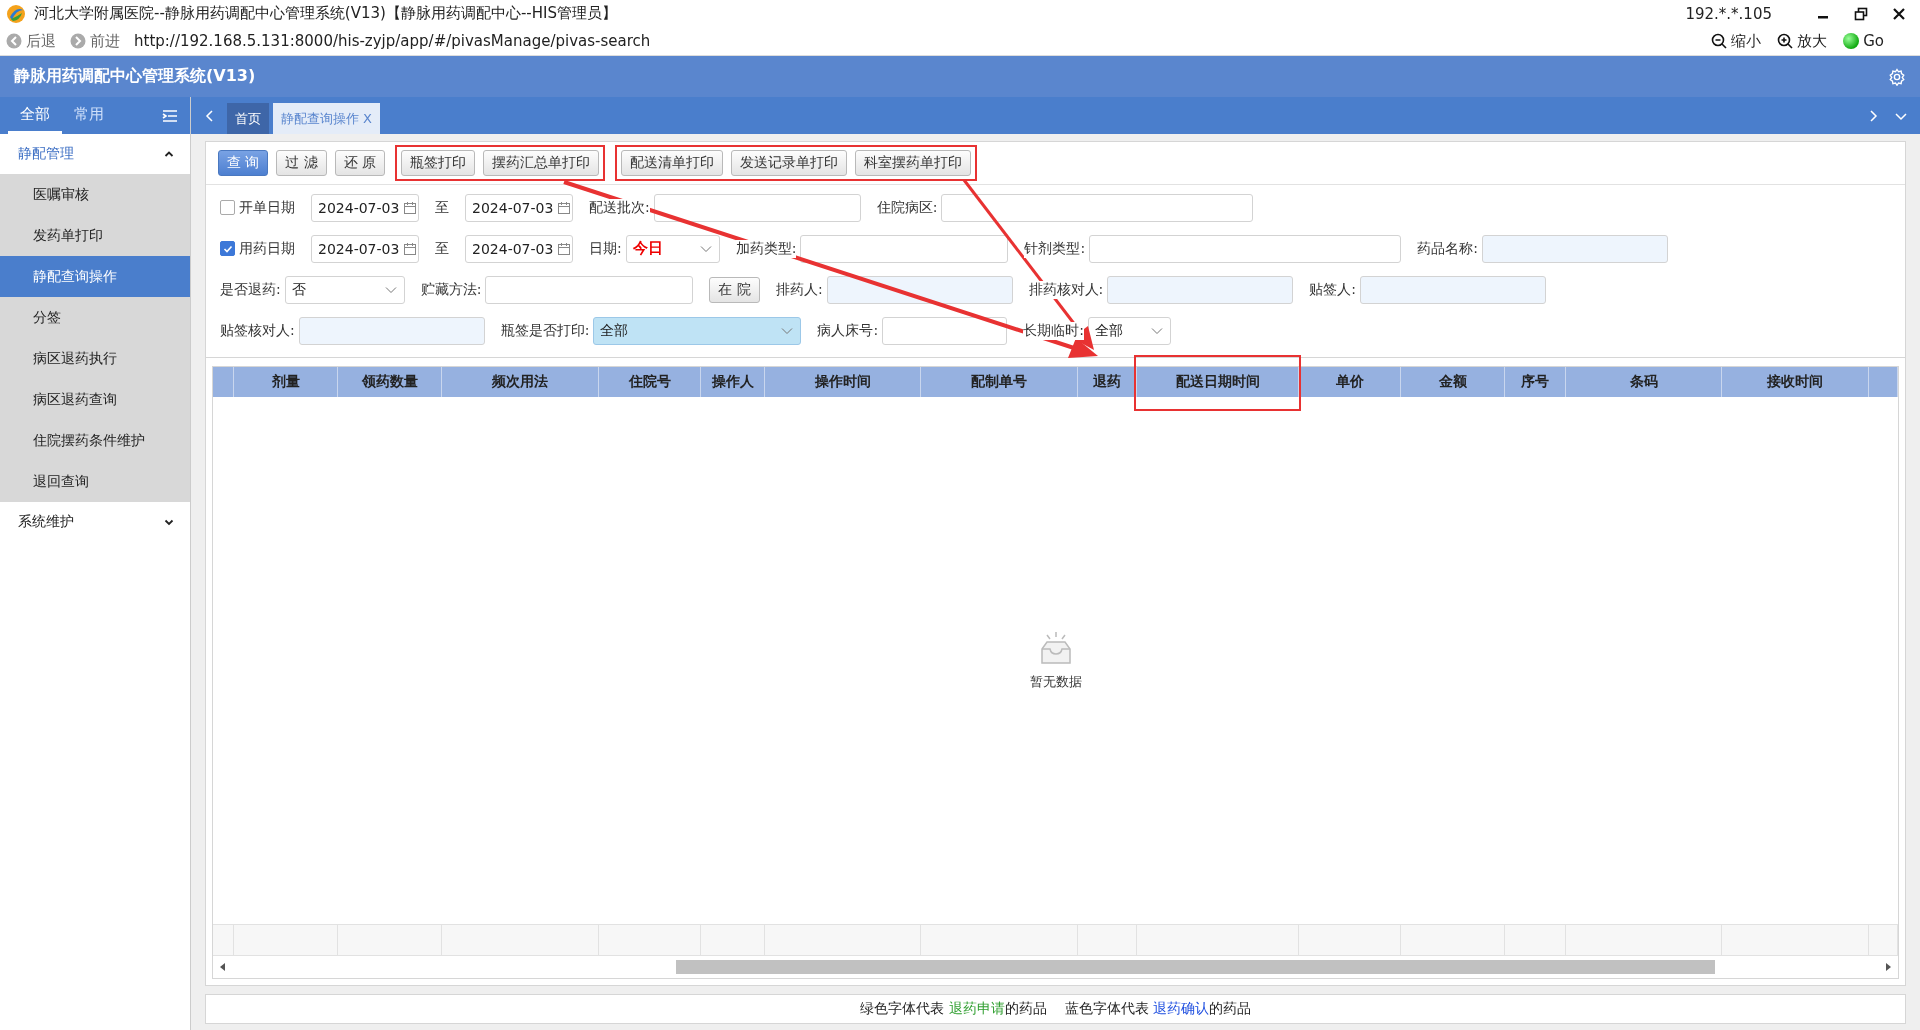 This screenshot has height=1030, width=1920. Describe the element at coordinates (1107, 382) in the screenshot. I see `column-header: 退药` at that location.